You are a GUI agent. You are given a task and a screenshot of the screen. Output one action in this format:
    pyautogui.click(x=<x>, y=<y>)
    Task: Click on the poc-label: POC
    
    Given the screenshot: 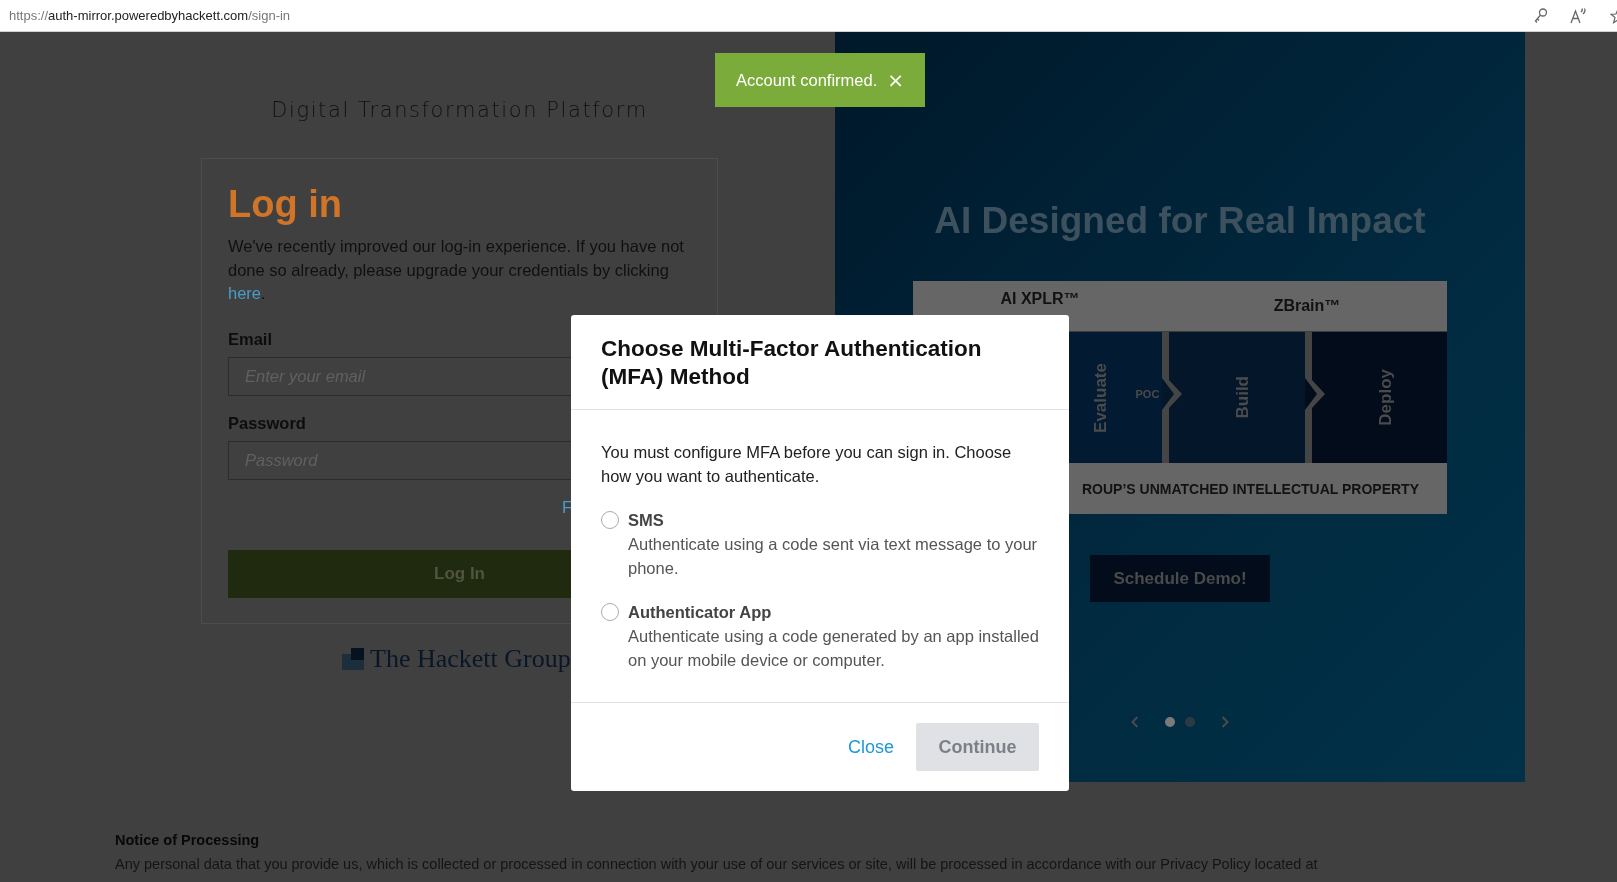 What is the action you would take?
    pyautogui.click(x=1147, y=394)
    